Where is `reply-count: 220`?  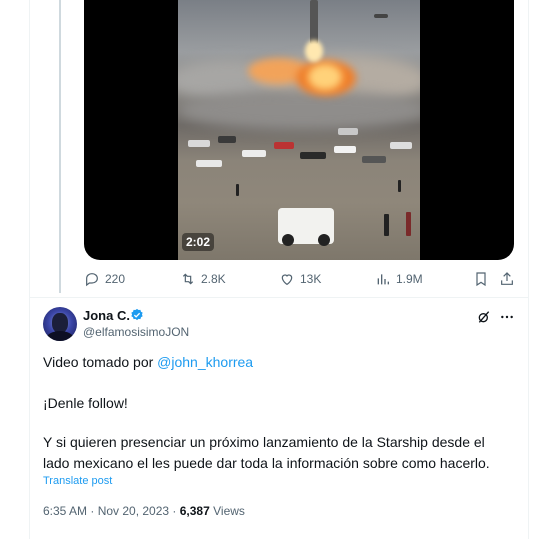 reply-count: 220 is located at coordinates (115, 279).